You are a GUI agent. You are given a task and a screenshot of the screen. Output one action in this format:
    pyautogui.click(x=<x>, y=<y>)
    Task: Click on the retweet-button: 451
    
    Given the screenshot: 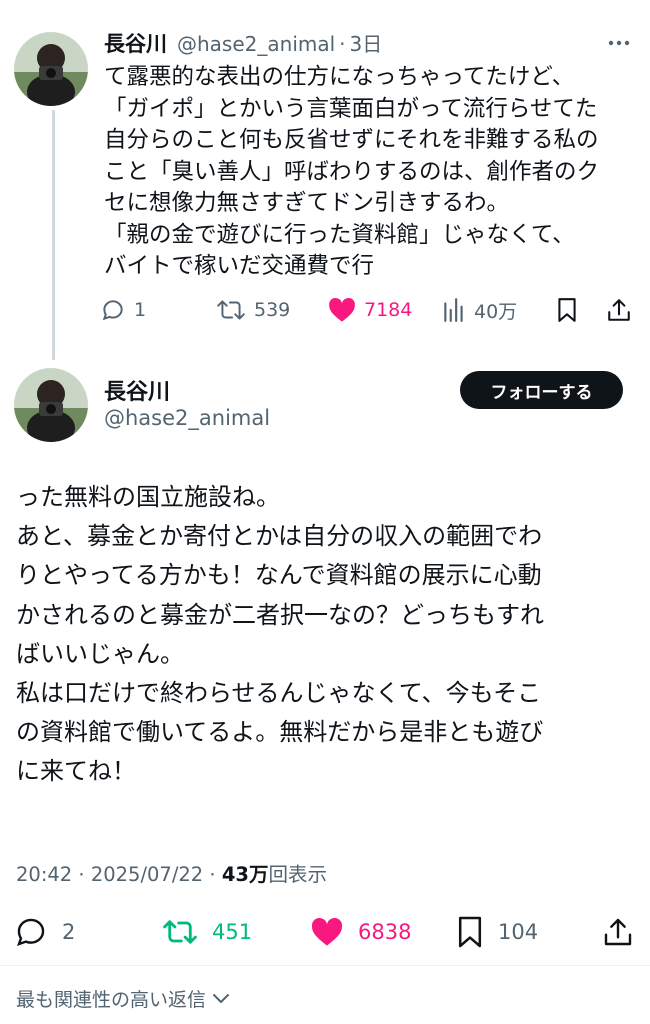 What is the action you would take?
    pyautogui.click(x=207, y=932)
    